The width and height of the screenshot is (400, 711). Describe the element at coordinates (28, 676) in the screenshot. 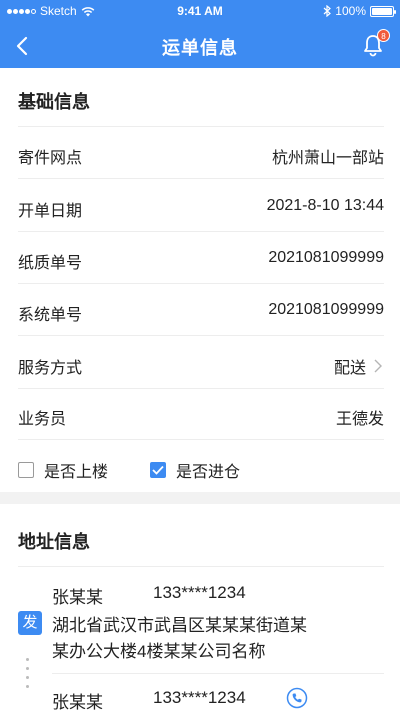

I see `route-dots` at that location.